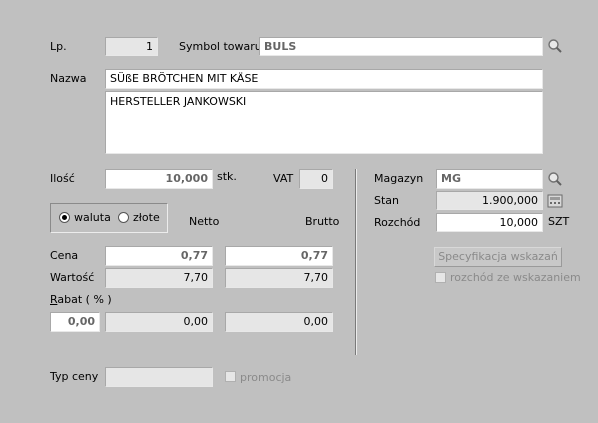  Describe the element at coordinates (397, 222) in the screenshot. I see `rozchod-label: Rozchód` at that location.